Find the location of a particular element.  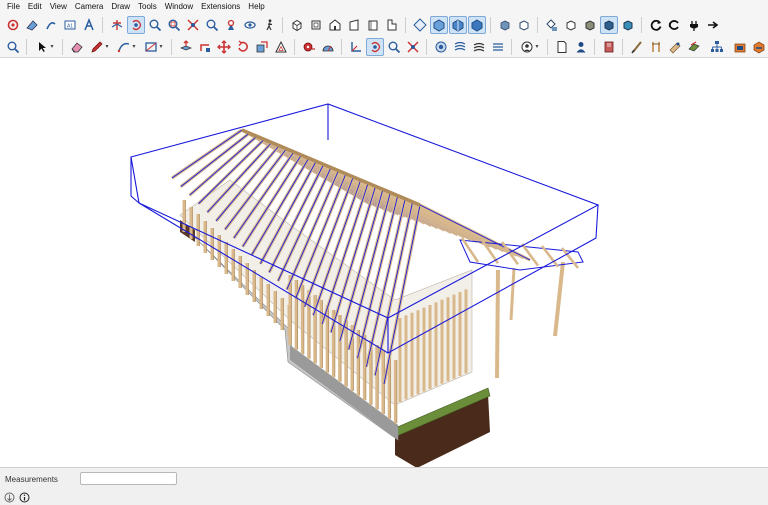

rotate-icon is located at coordinates (243, 47).